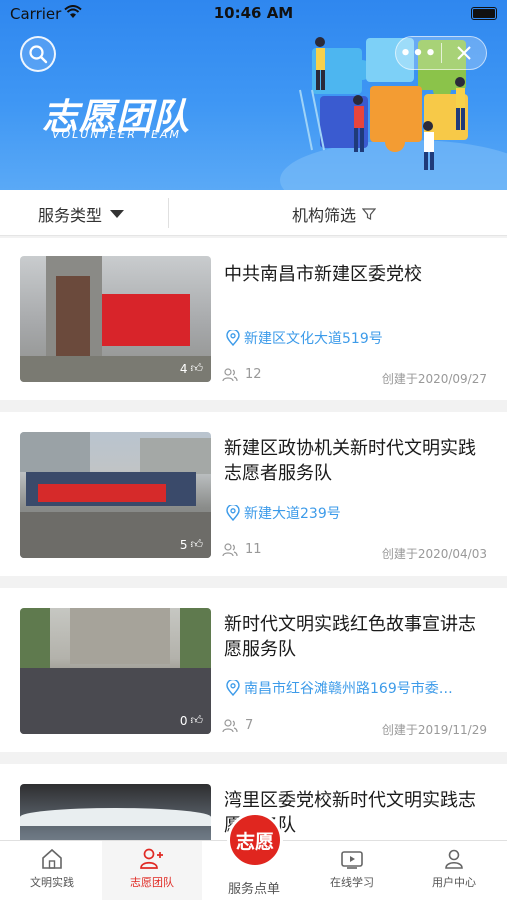 Image resolution: width=507 pixels, height=900 pixels. Describe the element at coordinates (418, 53) in the screenshot. I see `more-dots-icon: •••` at that location.